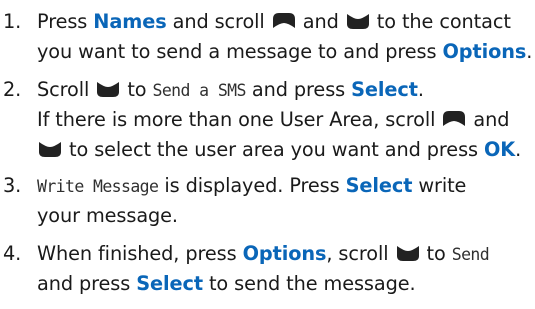  Describe the element at coordinates (107, 215) in the screenshot. I see `step-text: your message.` at that location.